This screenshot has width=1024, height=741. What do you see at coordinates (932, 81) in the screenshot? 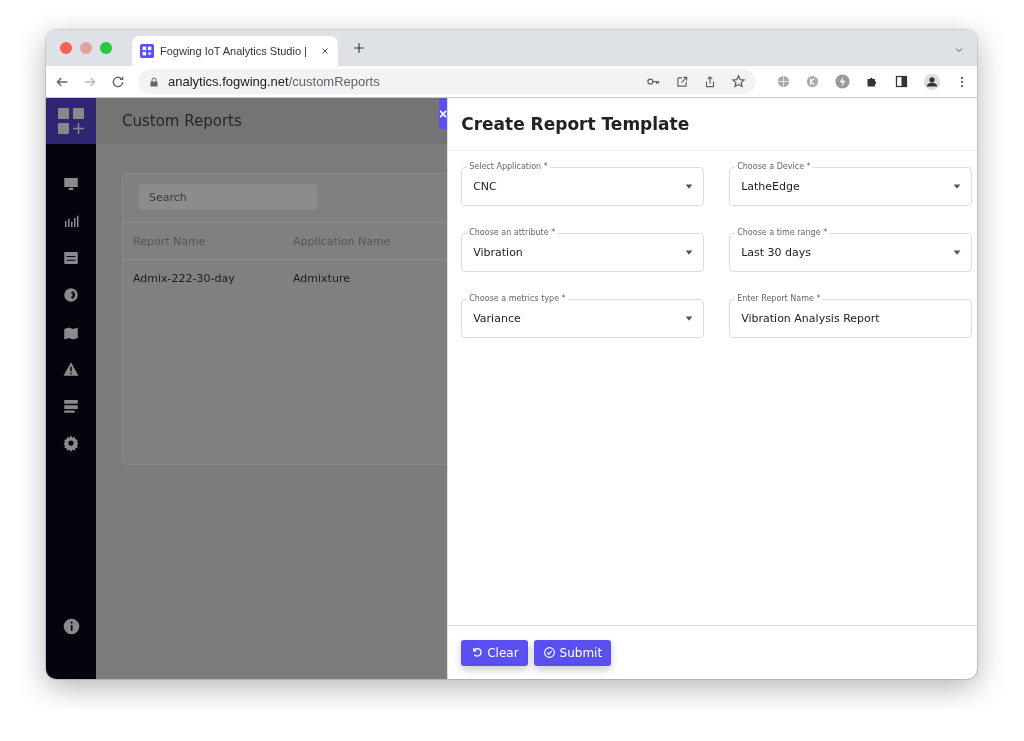
I see `profile-icon` at bounding box center [932, 81].